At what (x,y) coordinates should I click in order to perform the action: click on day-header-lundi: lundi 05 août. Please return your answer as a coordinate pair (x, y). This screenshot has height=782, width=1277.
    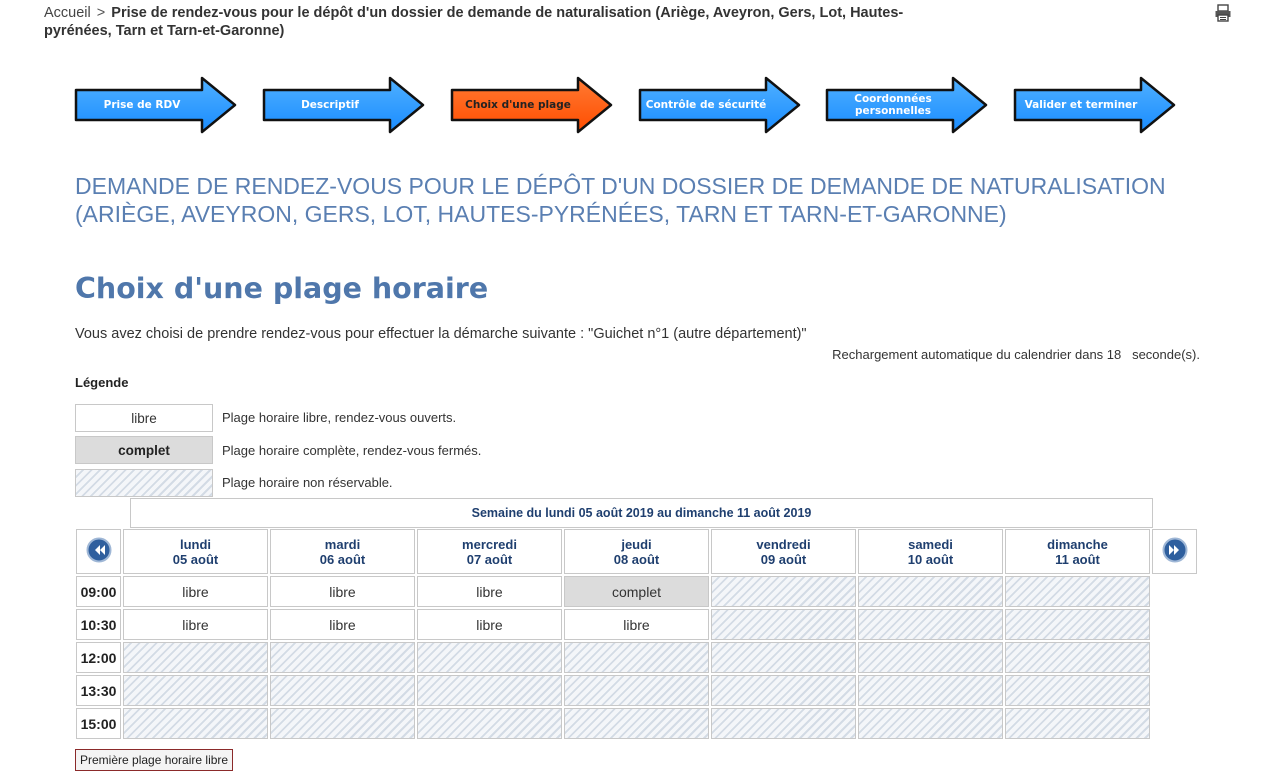
    Looking at the image, I should click on (195, 551).